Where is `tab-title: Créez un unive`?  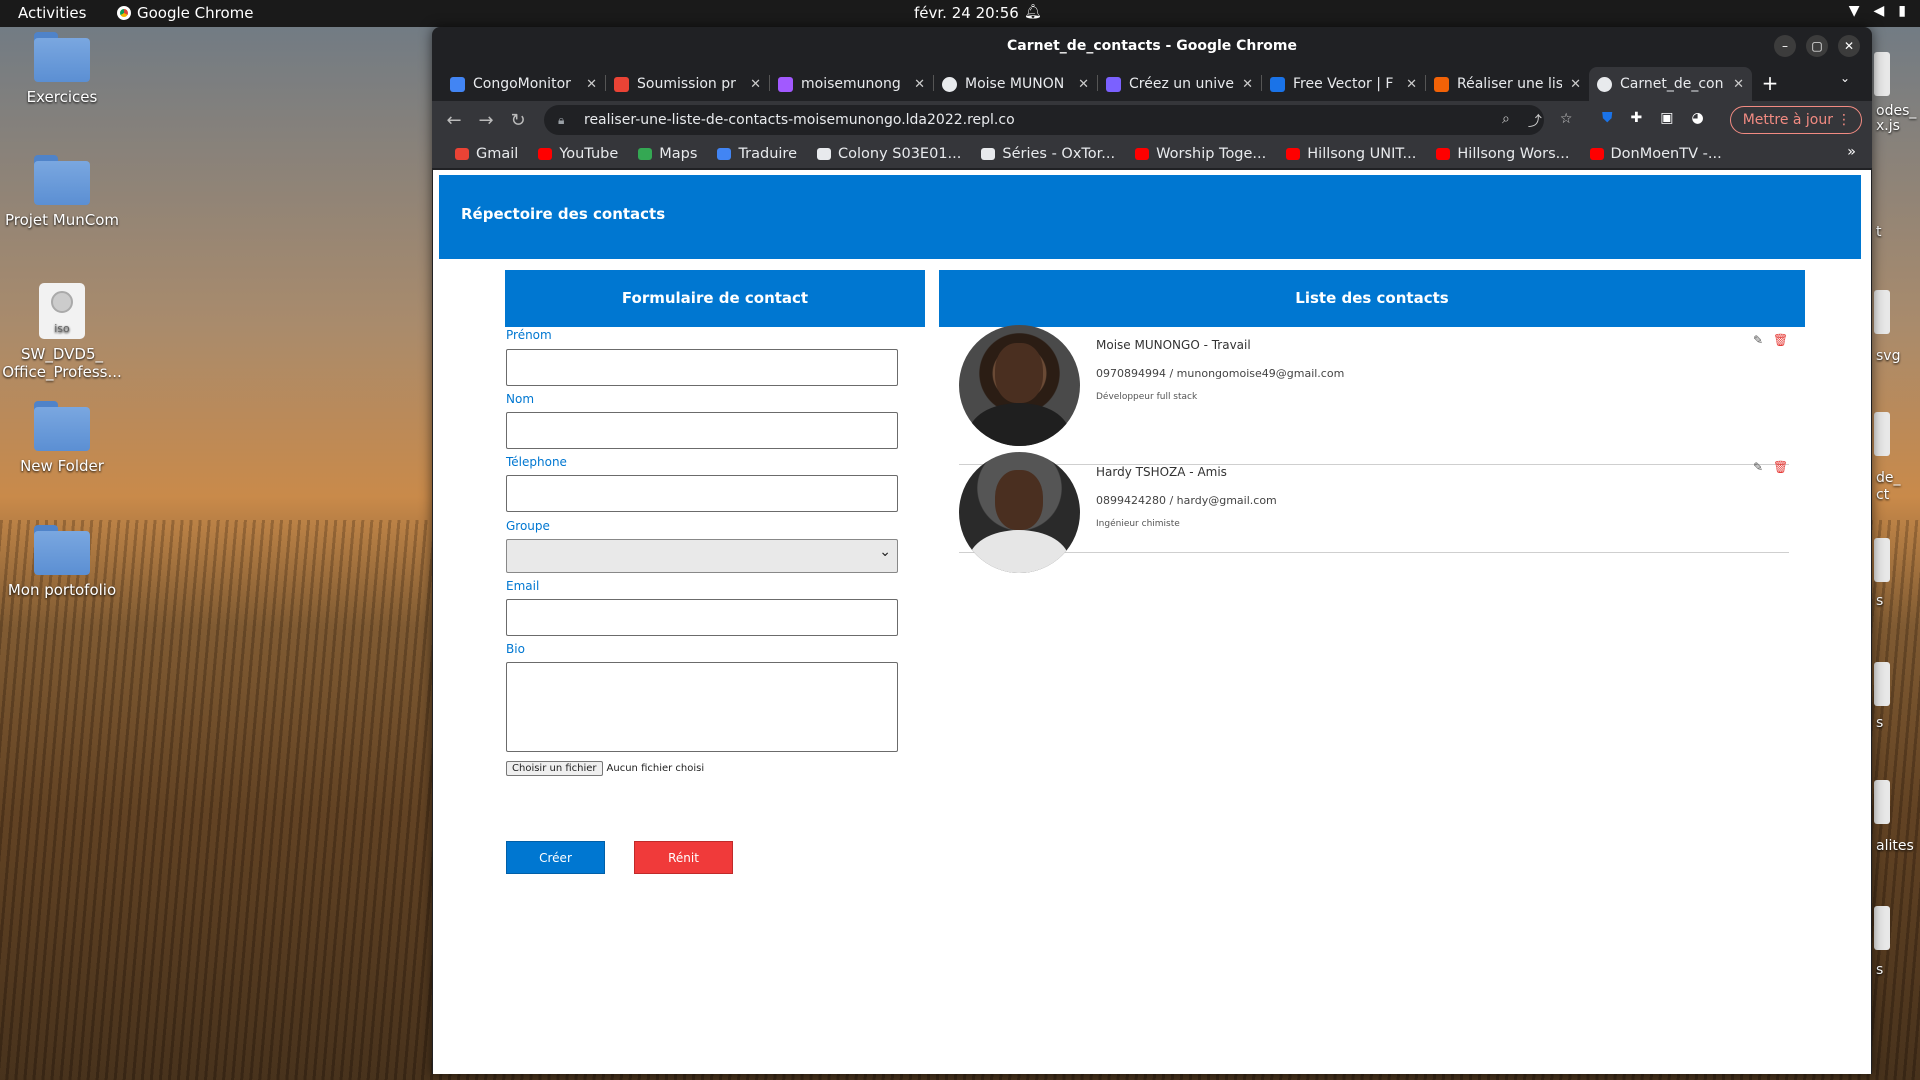 tab-title: Créez un unive is located at coordinates (1181, 84).